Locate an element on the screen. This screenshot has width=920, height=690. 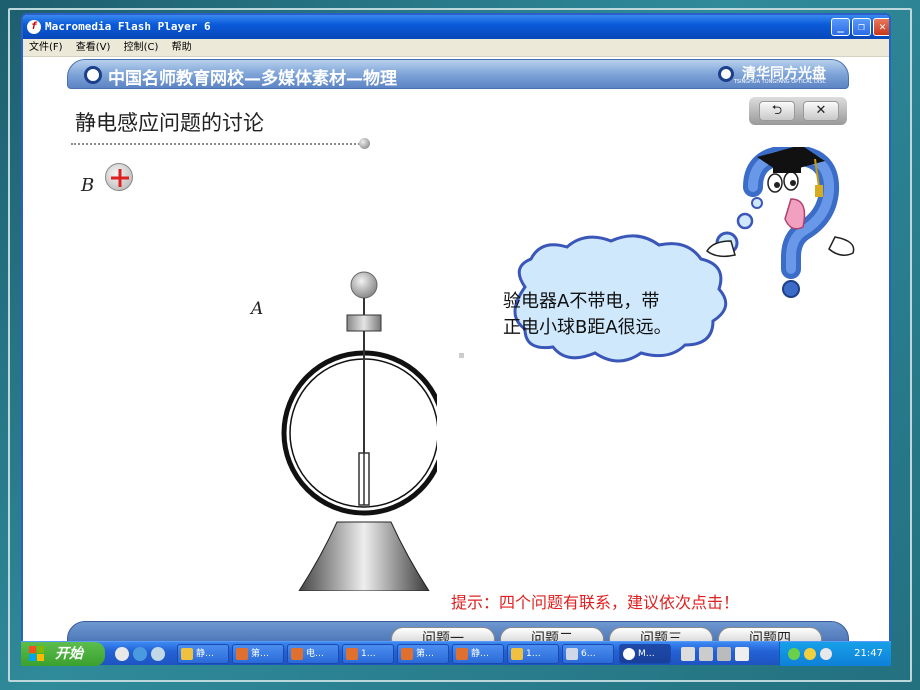
quicklaunch-media-icon is located at coordinates (158, 654).